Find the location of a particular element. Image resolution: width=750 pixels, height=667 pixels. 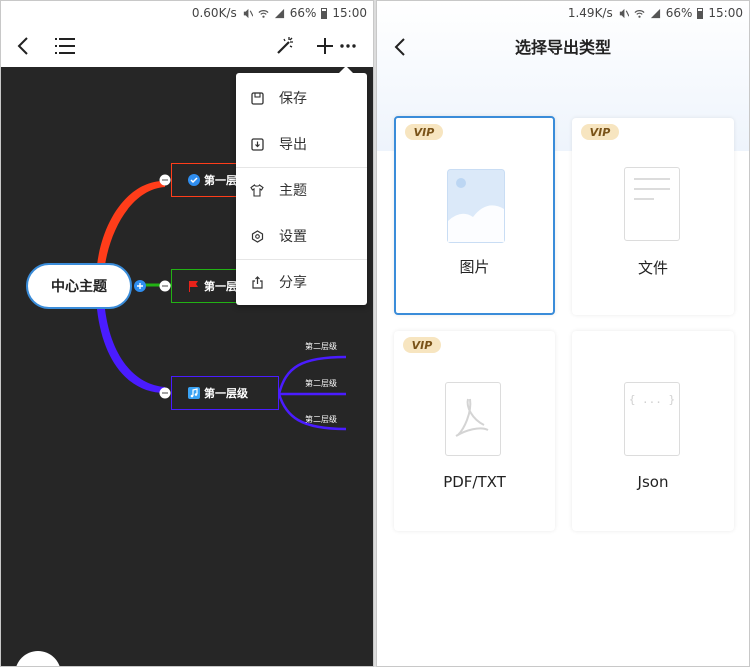

menu-item-share: 分享 is located at coordinates (301, 282).